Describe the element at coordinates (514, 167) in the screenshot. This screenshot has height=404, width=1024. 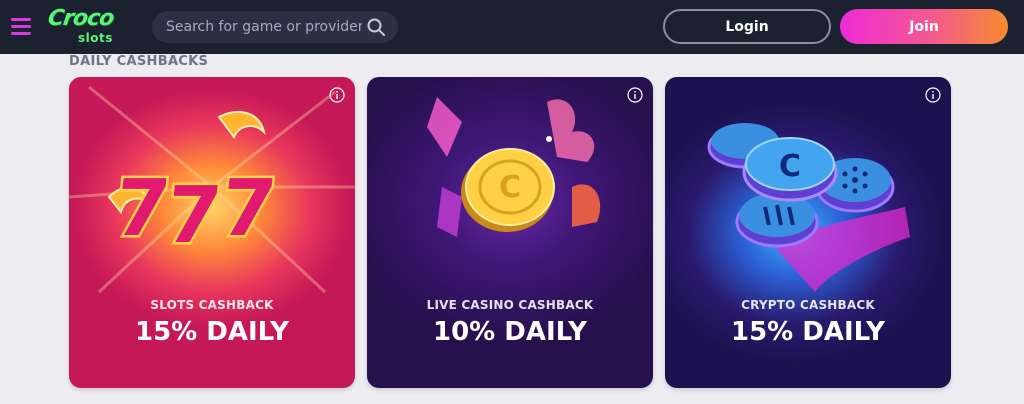
I see `gold-coin-illustration: C` at that location.